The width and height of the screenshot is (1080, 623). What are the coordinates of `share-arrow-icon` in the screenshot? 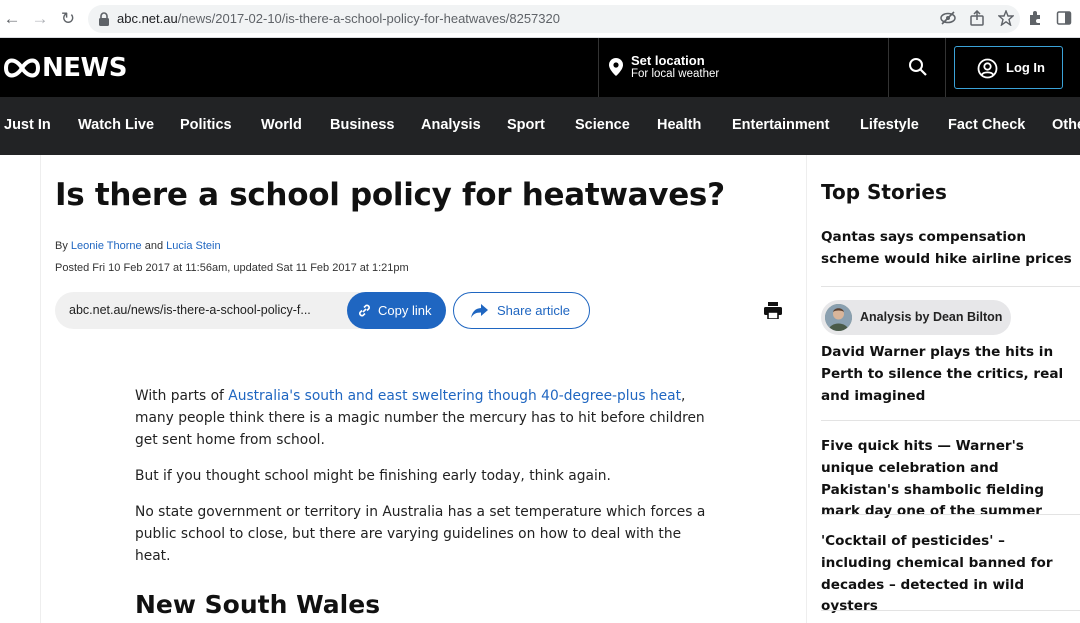 It's located at (479, 311).